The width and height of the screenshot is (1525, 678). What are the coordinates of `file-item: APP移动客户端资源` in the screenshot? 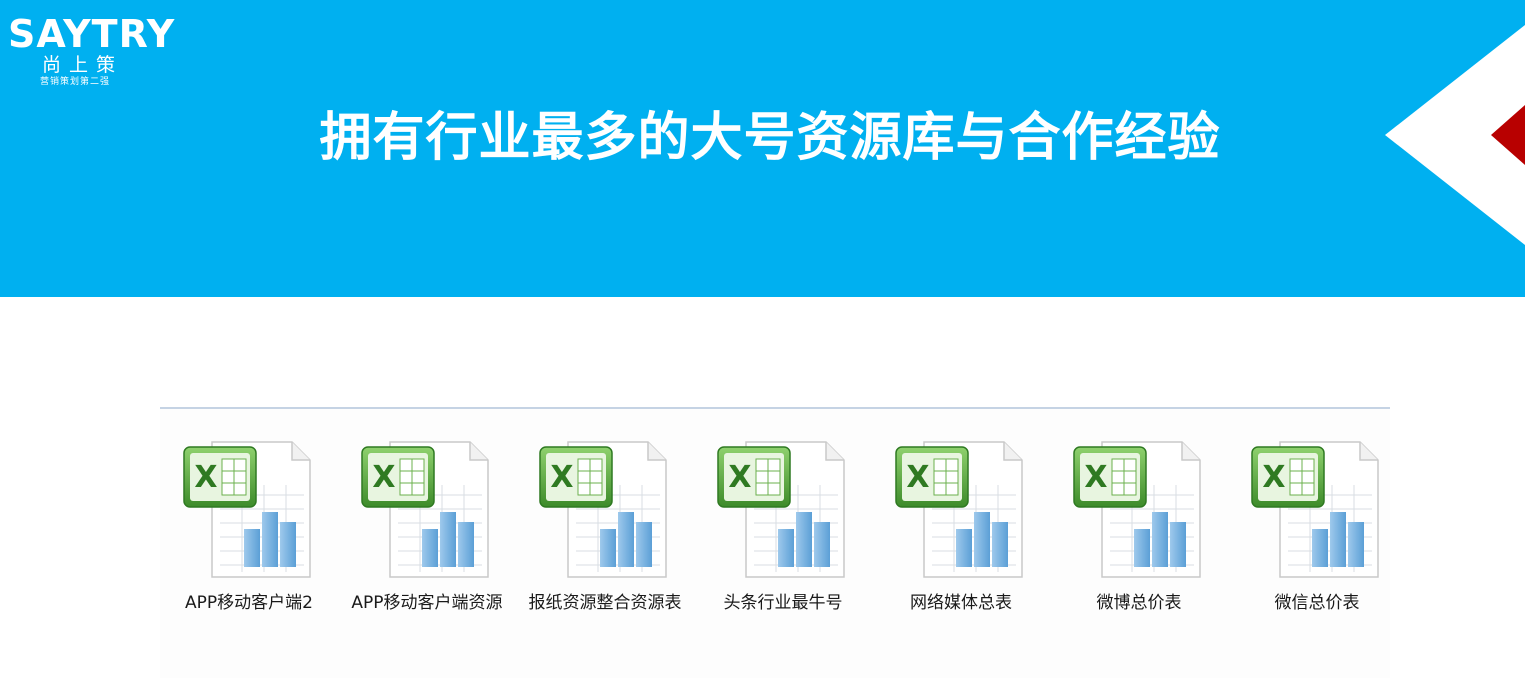 It's located at (427, 526).